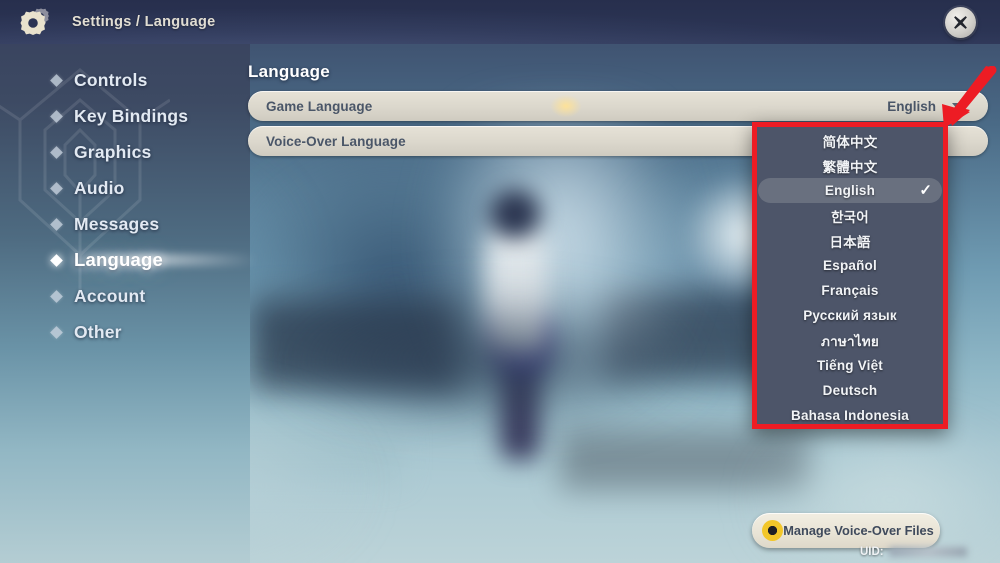 This screenshot has width=1000, height=563. What do you see at coordinates (131, 115) in the screenshot?
I see `sidebar-item-label: Key Bindings` at bounding box center [131, 115].